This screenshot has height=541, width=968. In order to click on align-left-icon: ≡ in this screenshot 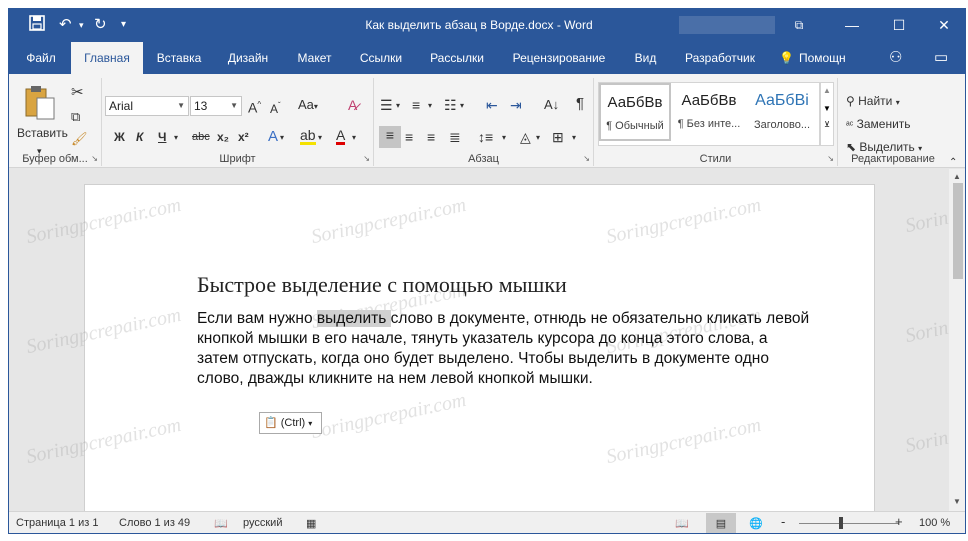, I will do `click(390, 137)`.